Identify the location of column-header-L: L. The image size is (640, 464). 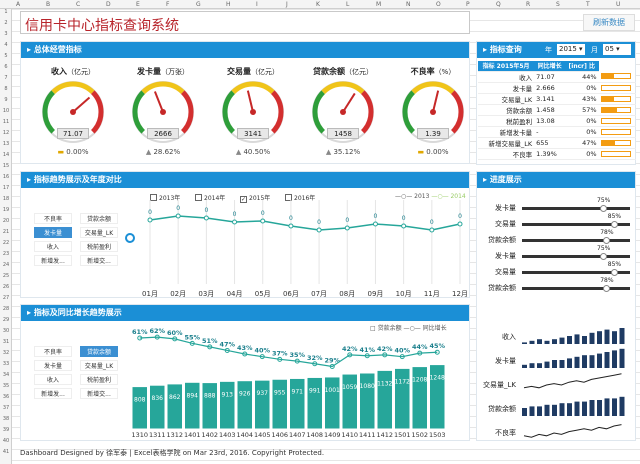
(347, 4).